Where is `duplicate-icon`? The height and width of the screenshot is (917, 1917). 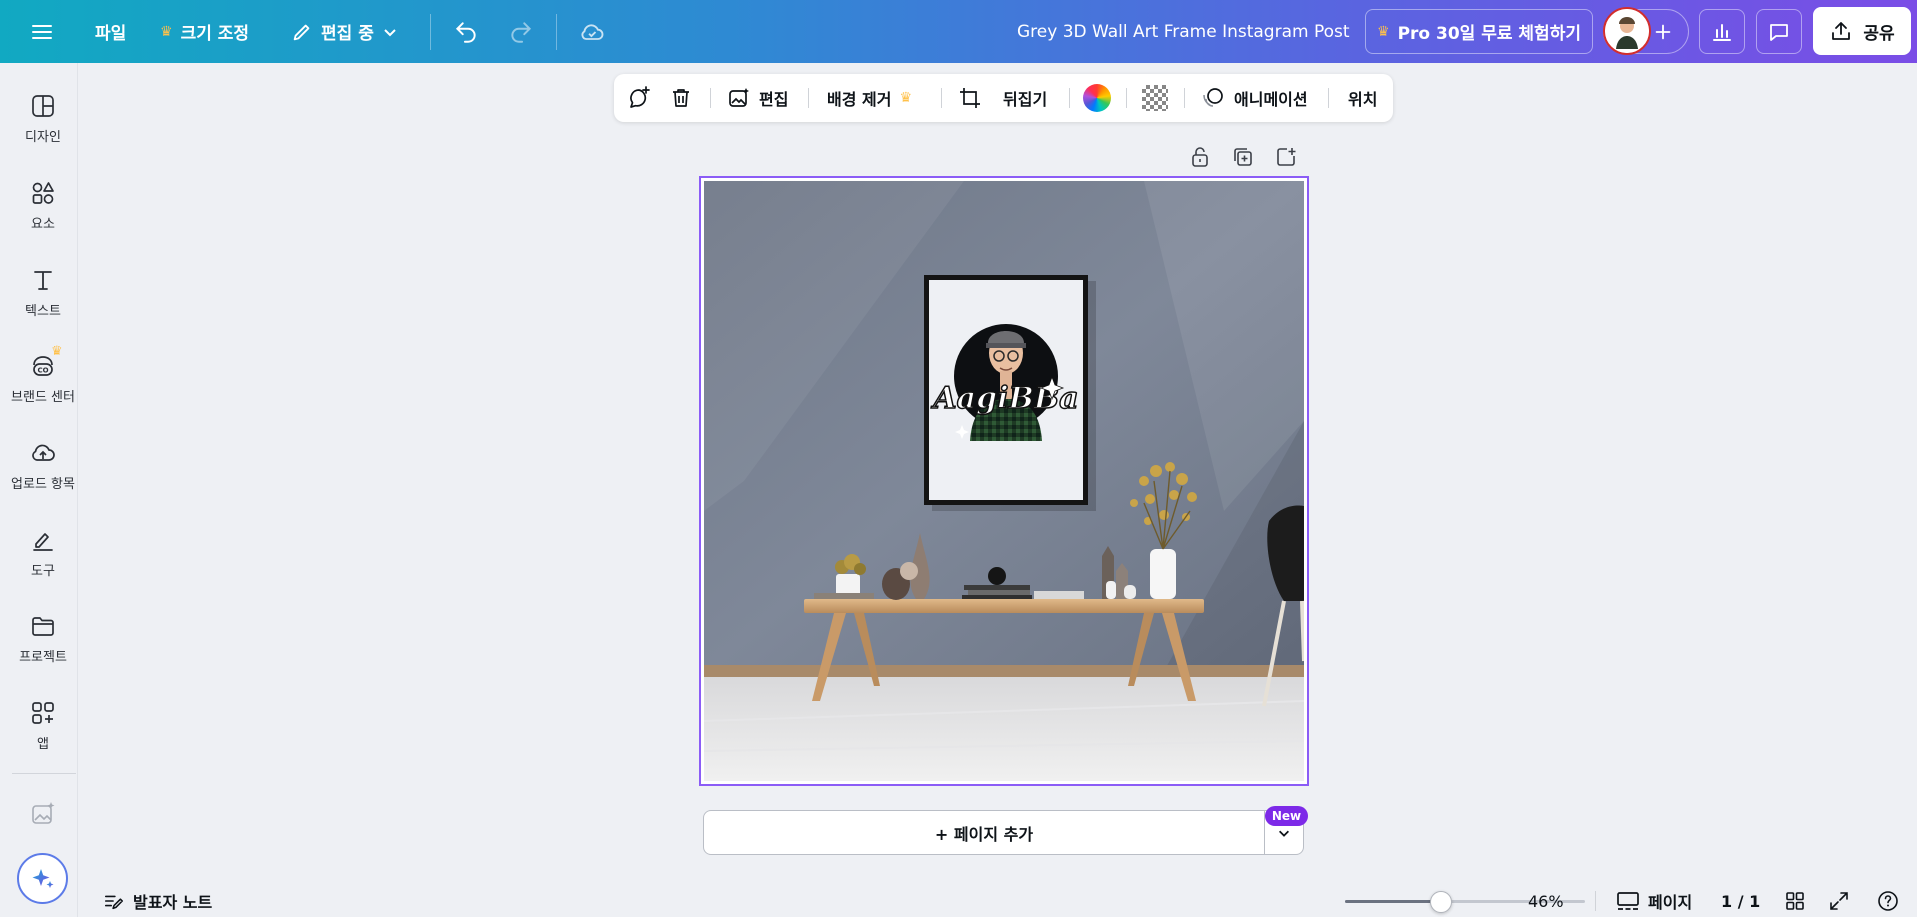
duplicate-icon is located at coordinates (1243, 157).